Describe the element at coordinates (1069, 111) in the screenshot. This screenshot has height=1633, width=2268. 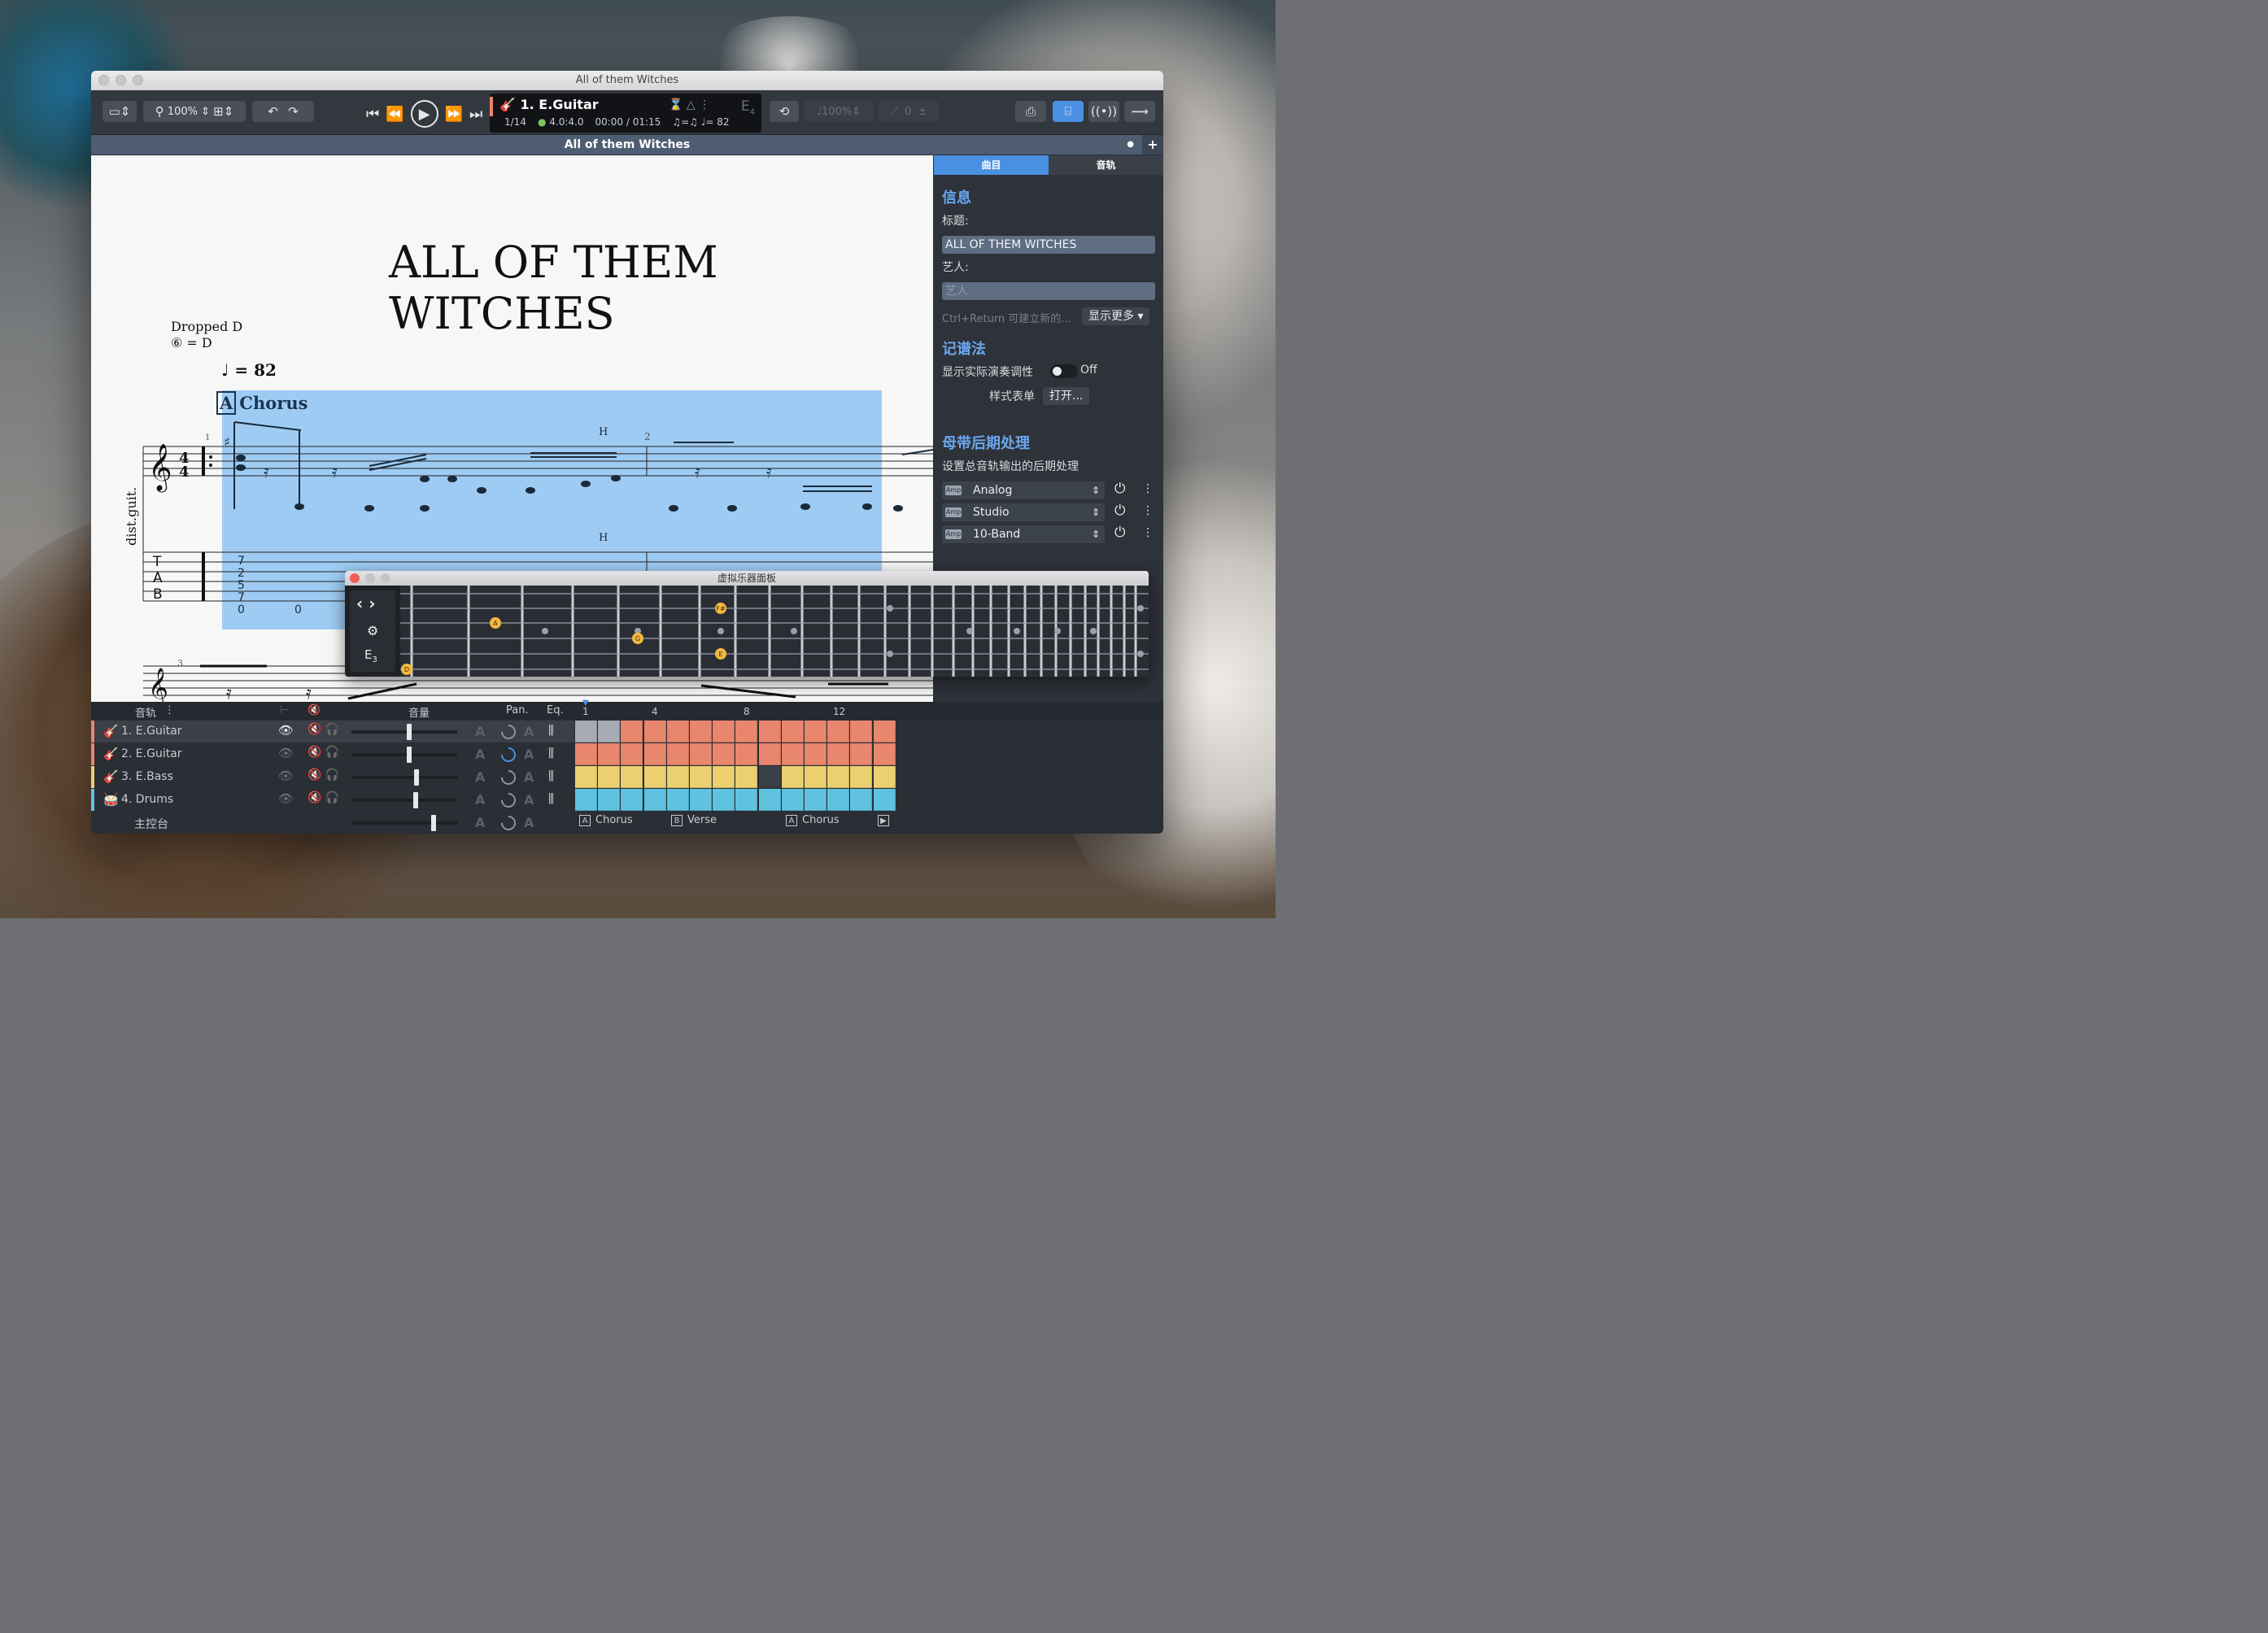
I see `fretboard-toggle: ⌸` at that location.